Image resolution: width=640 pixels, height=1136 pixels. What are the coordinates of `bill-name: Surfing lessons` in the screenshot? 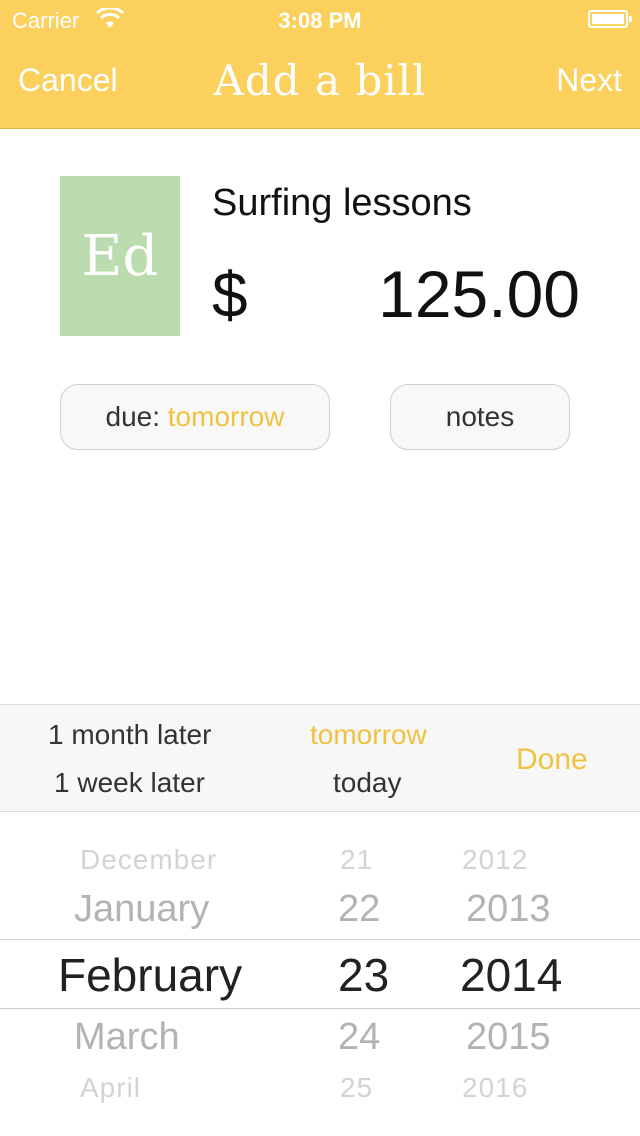 It's located at (342, 203).